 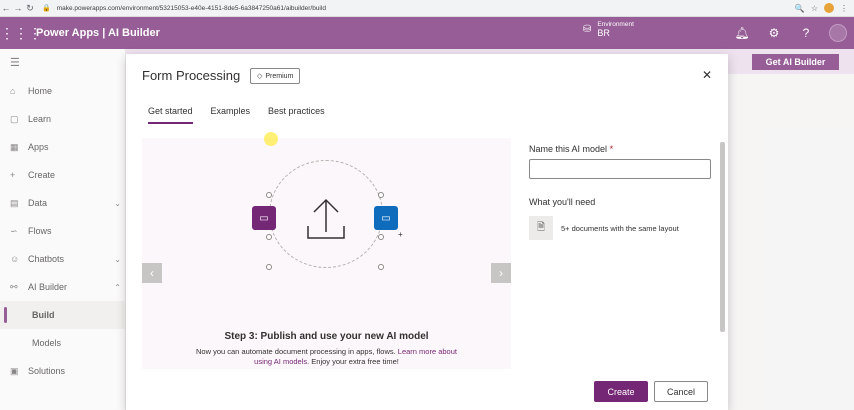 I want to click on dialog-scrollbar, so click(x=722, y=237).